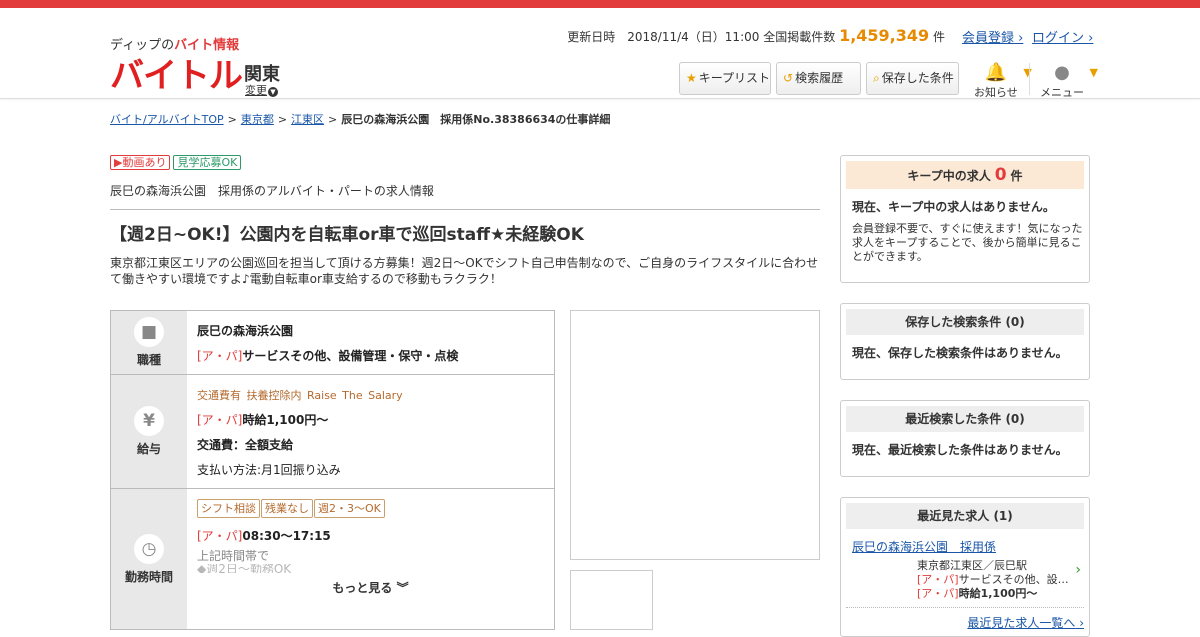  What do you see at coordinates (1029, 79) in the screenshot?
I see `divider` at bounding box center [1029, 79].